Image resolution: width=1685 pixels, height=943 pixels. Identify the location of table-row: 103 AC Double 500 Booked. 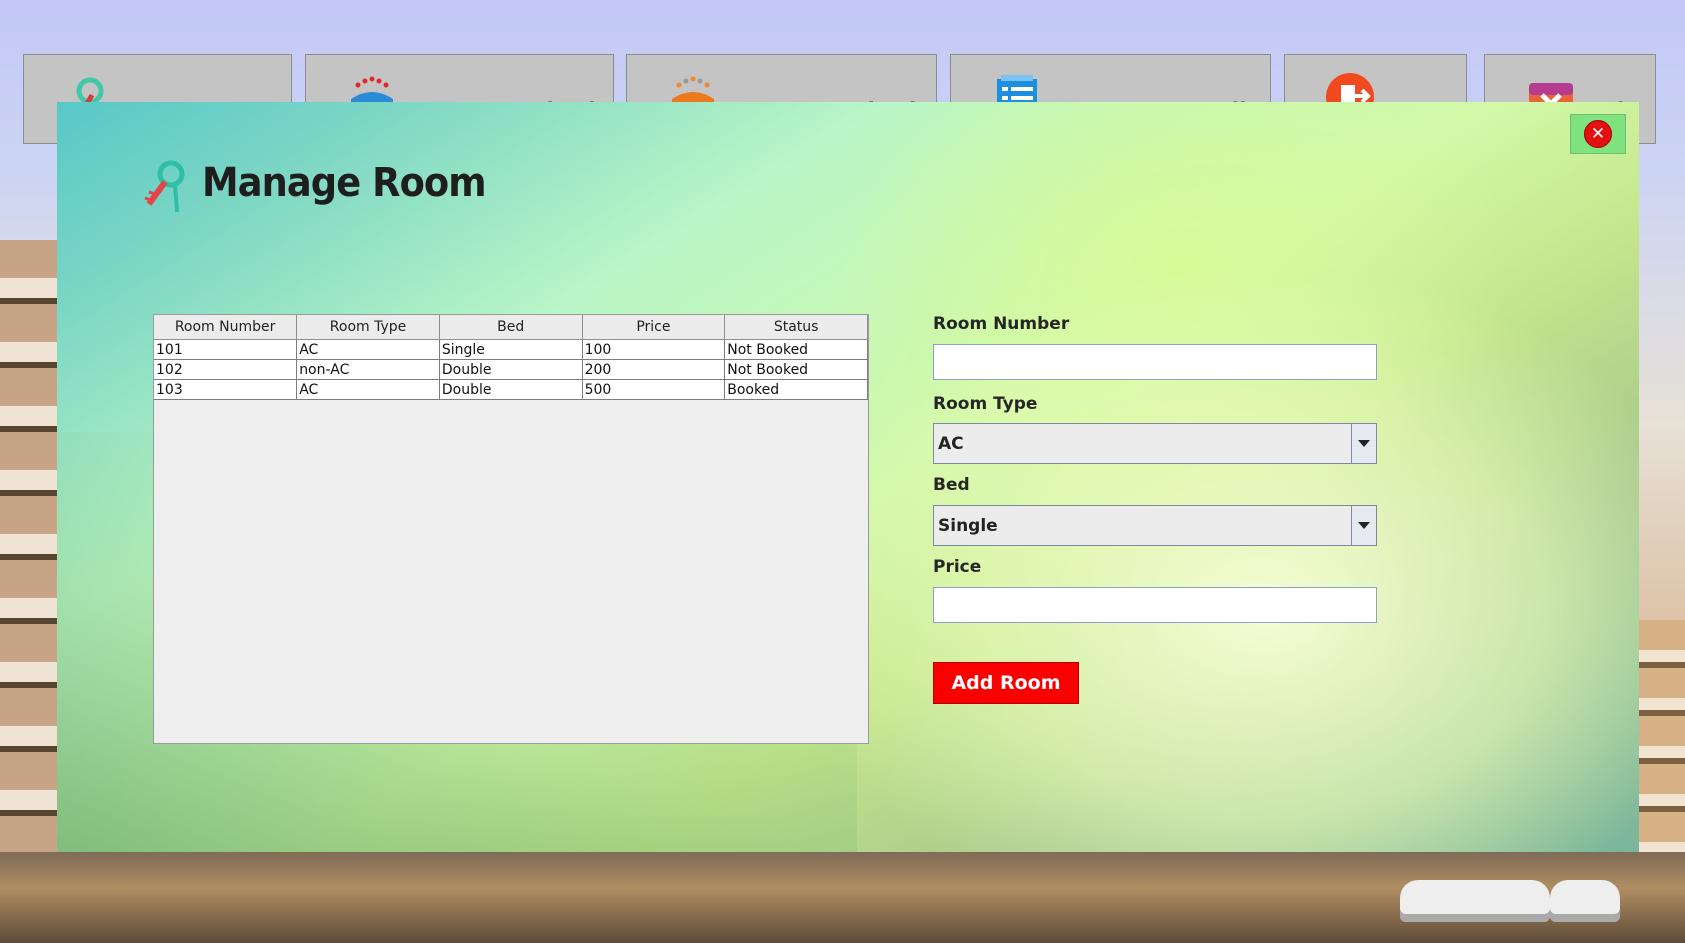
(511, 389).